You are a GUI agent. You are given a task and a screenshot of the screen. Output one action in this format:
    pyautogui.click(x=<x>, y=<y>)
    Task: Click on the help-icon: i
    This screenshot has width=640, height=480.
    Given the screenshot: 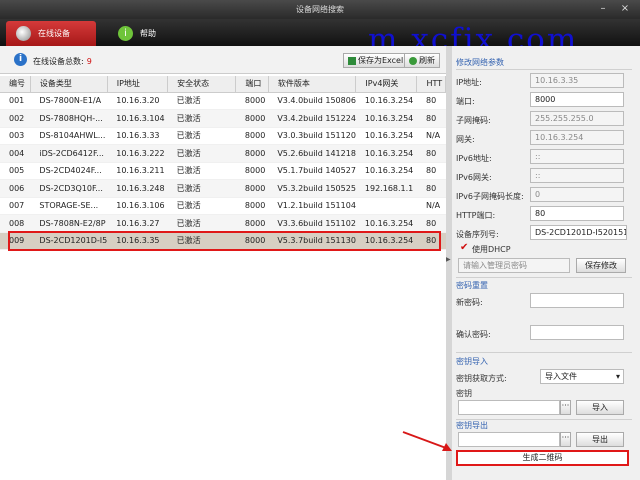 What is the action you would take?
    pyautogui.click(x=125, y=33)
    